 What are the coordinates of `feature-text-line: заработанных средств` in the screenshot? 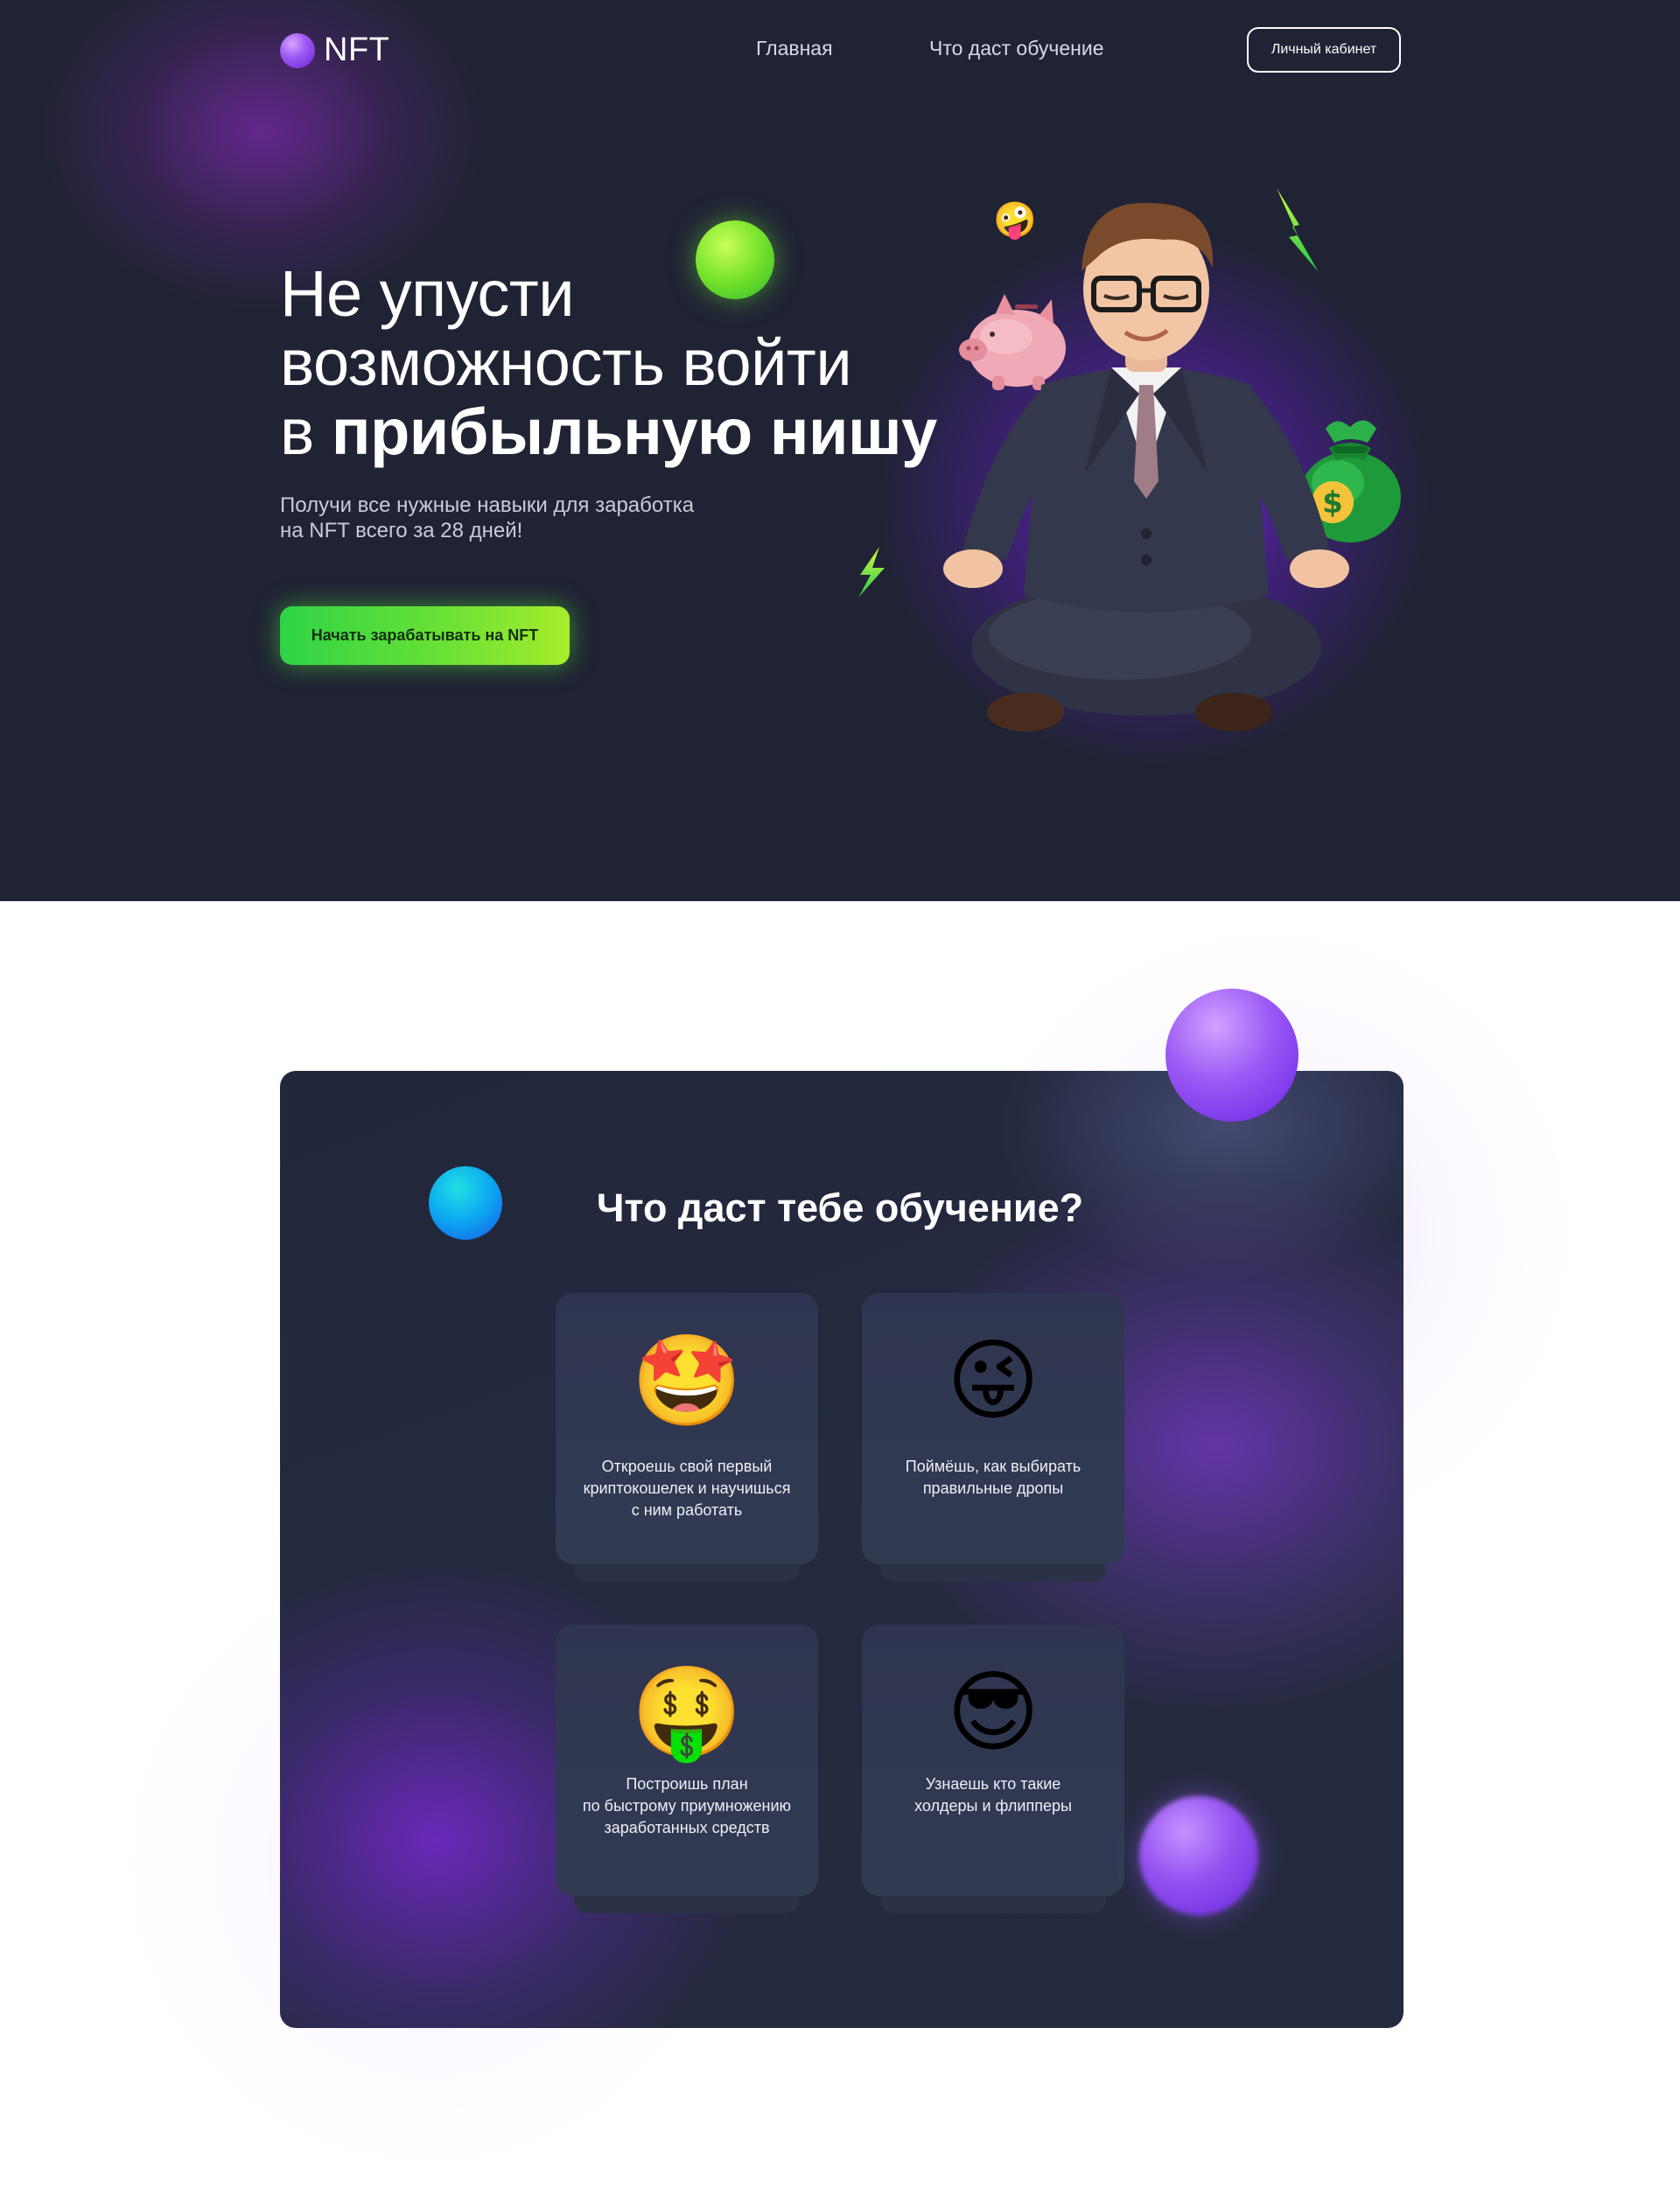 It's located at (687, 1827).